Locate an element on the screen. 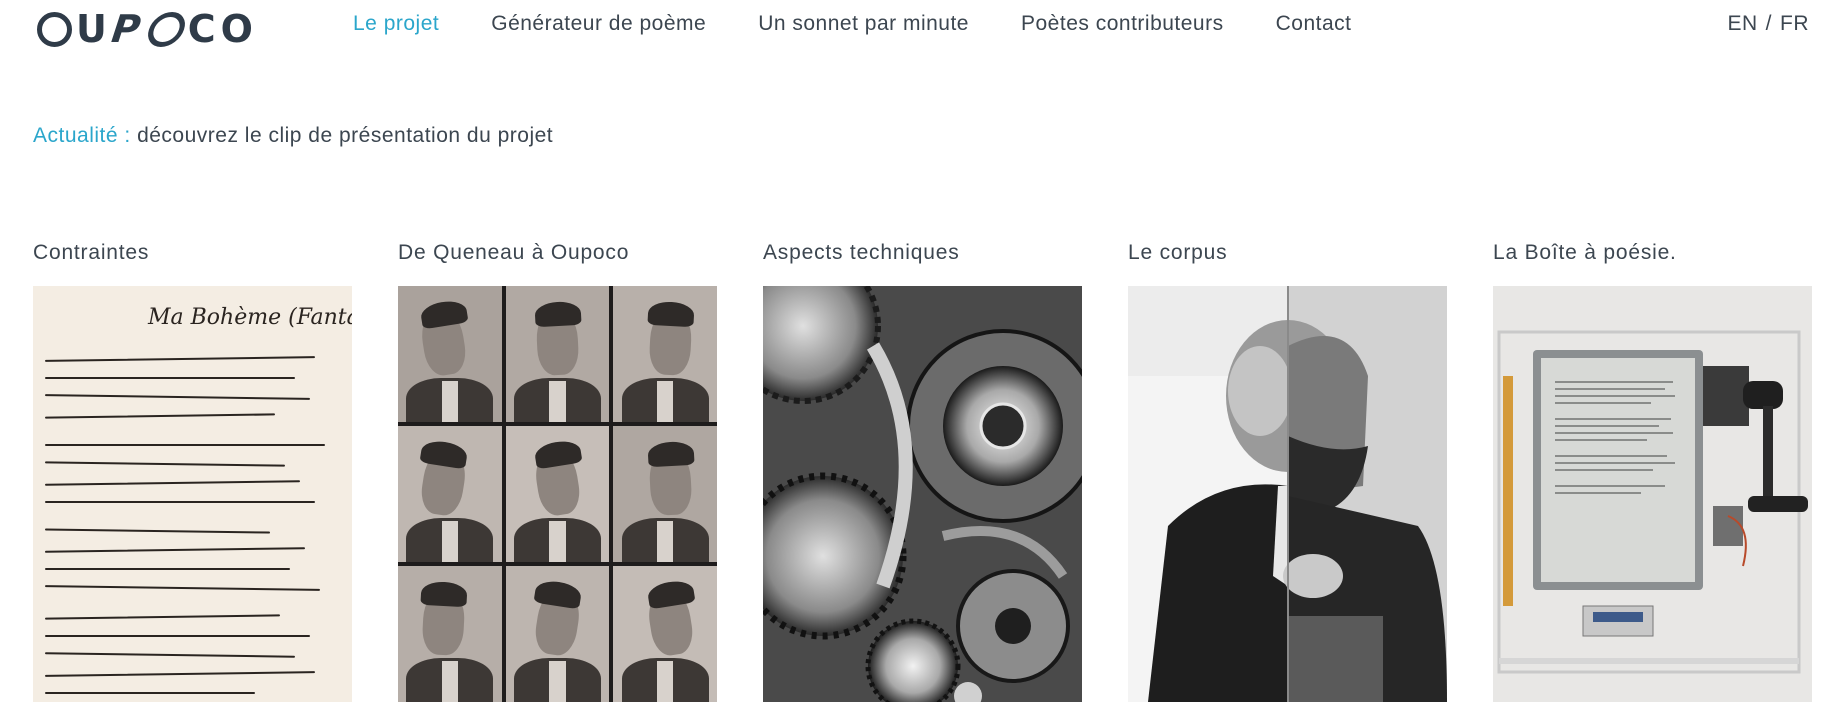  lang-fr-link: FR is located at coordinates (1794, 24).